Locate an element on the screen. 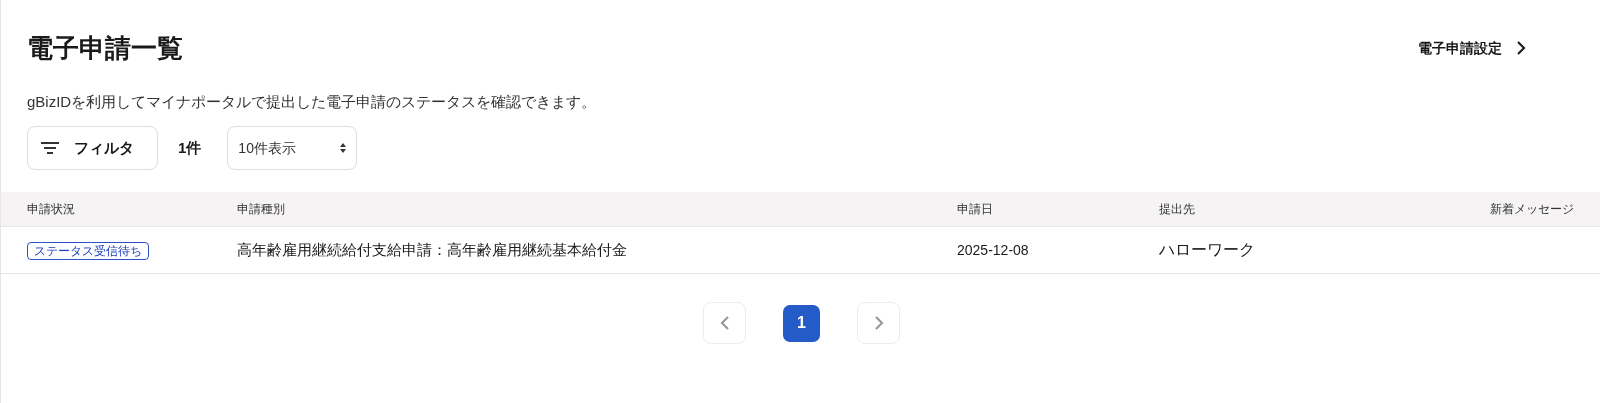 Image resolution: width=1600 pixels, height=403 pixels. filter-icon is located at coordinates (50, 148).